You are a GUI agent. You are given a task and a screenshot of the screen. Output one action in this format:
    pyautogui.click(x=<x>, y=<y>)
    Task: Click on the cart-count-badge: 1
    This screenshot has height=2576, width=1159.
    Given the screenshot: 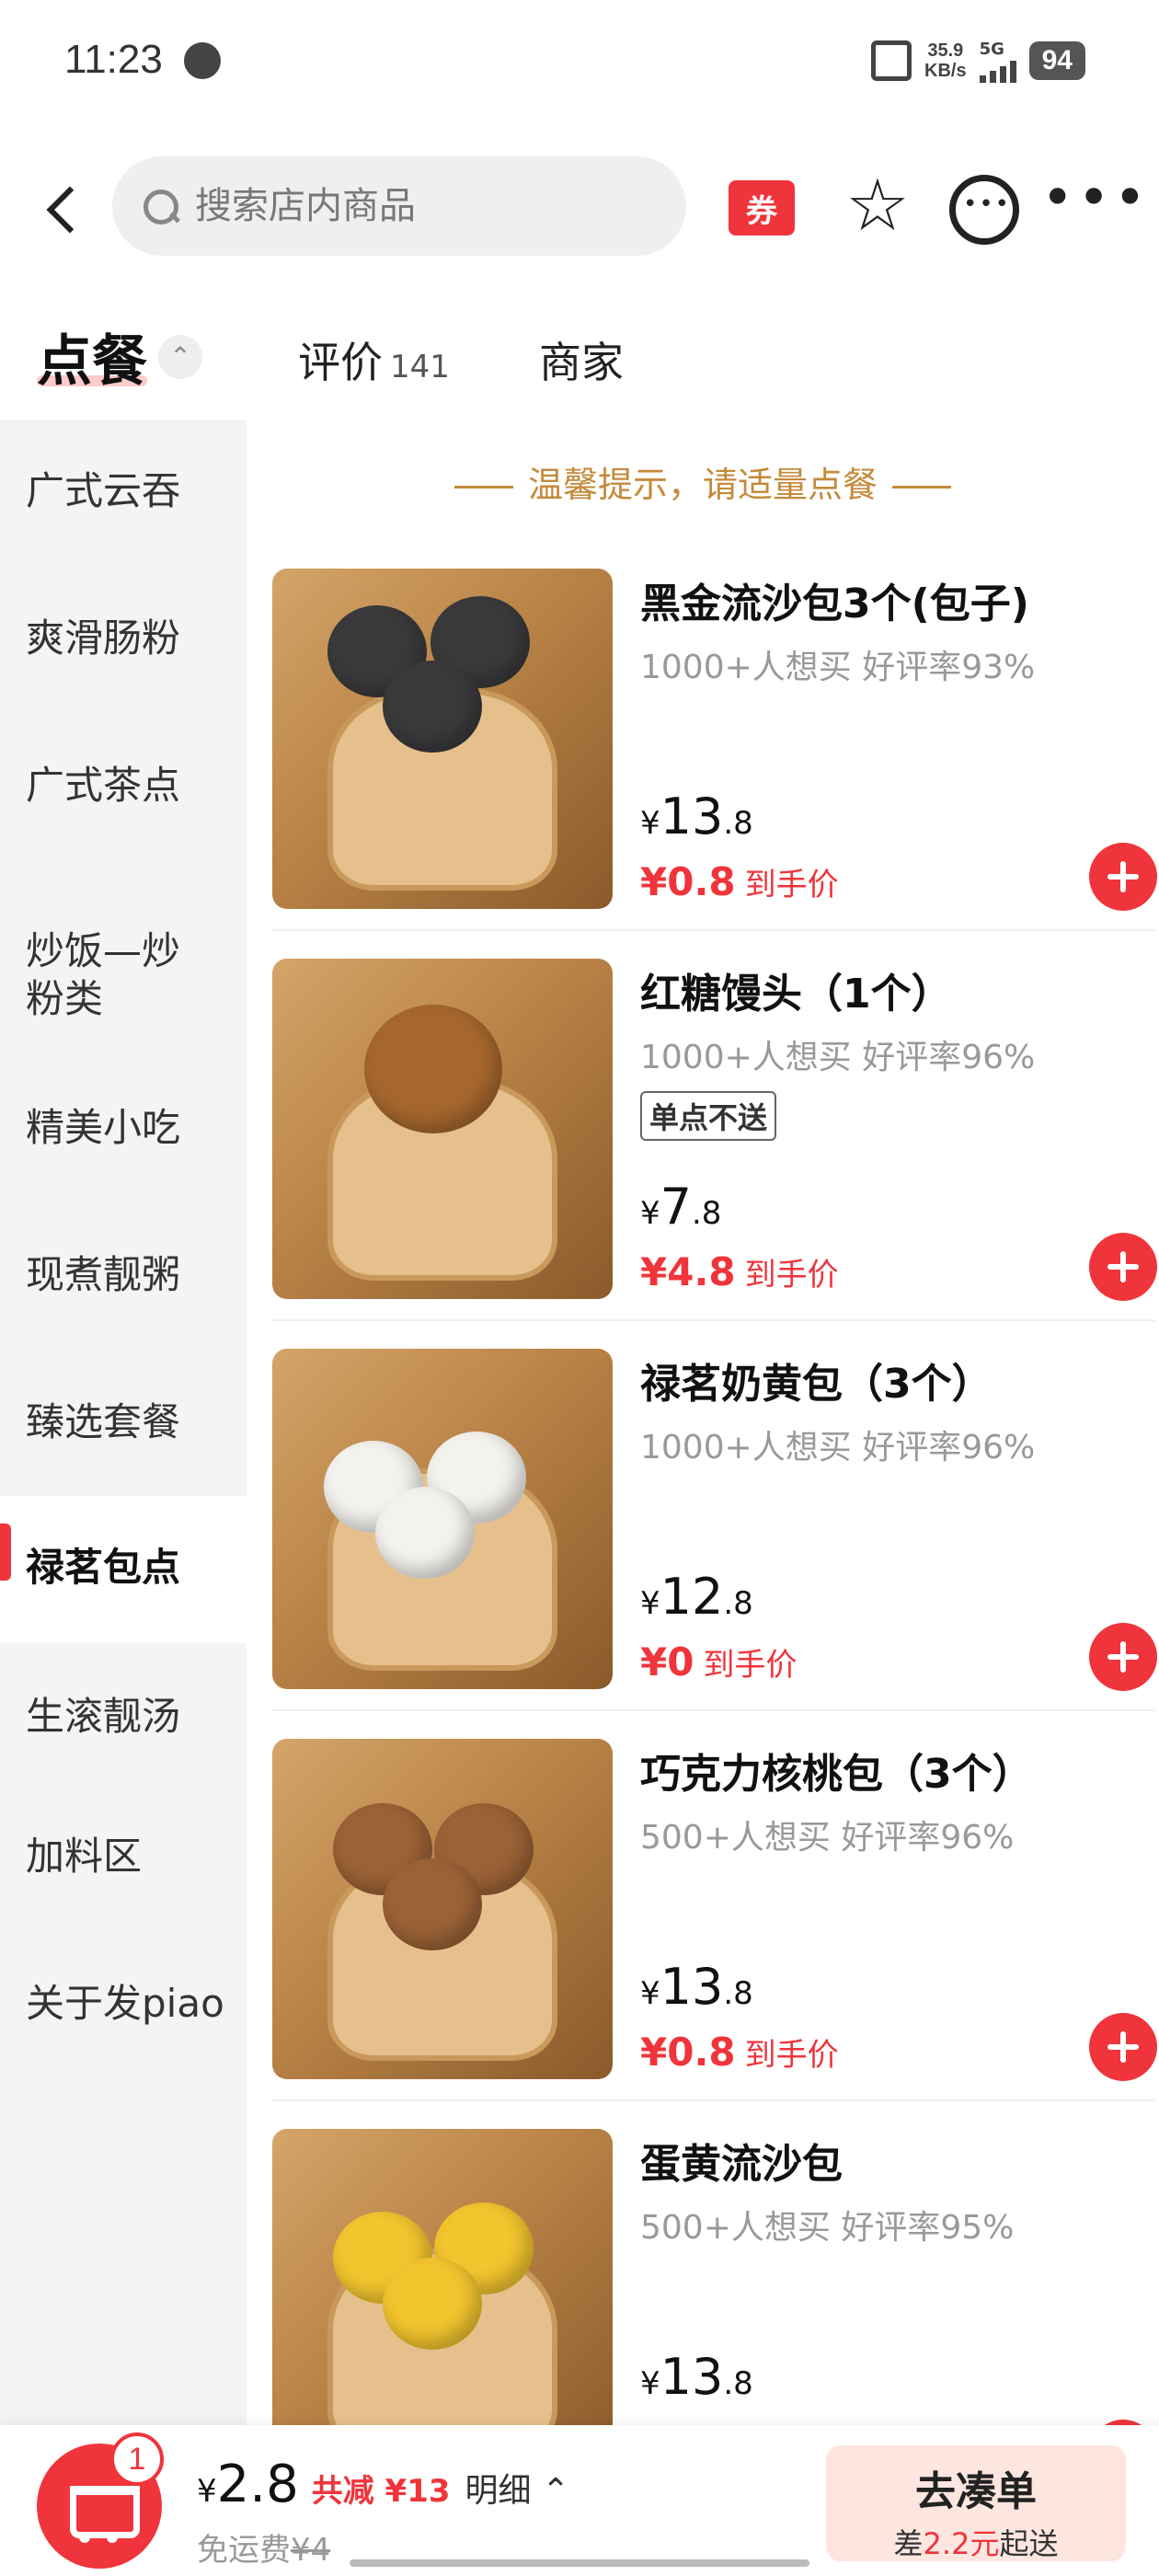 What is the action you would take?
    pyautogui.click(x=137, y=2459)
    